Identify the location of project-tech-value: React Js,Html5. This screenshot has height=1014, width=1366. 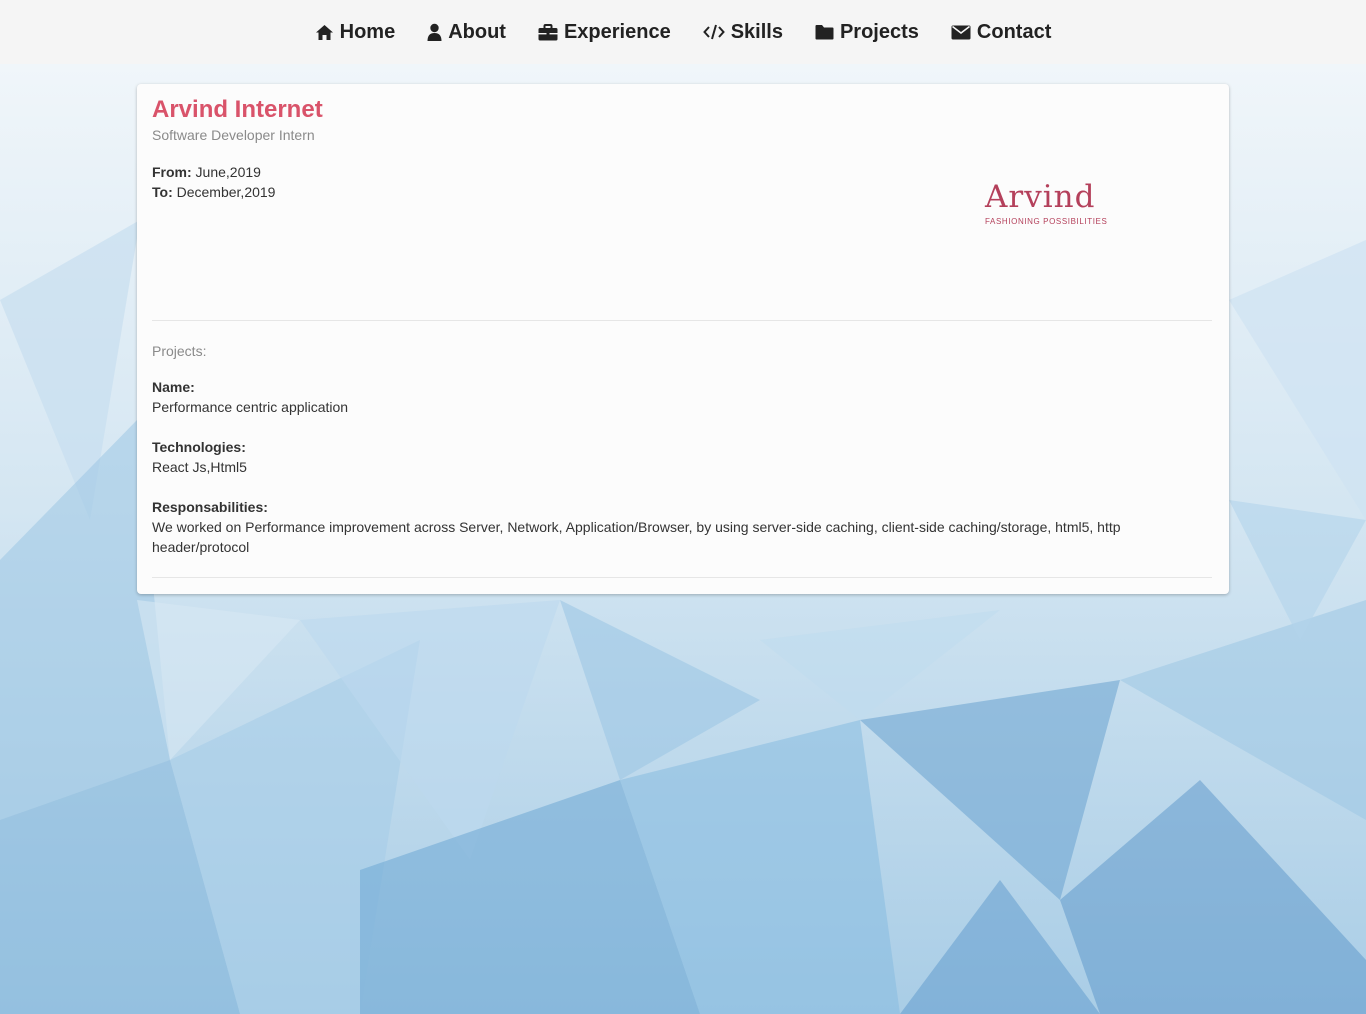
(199, 467).